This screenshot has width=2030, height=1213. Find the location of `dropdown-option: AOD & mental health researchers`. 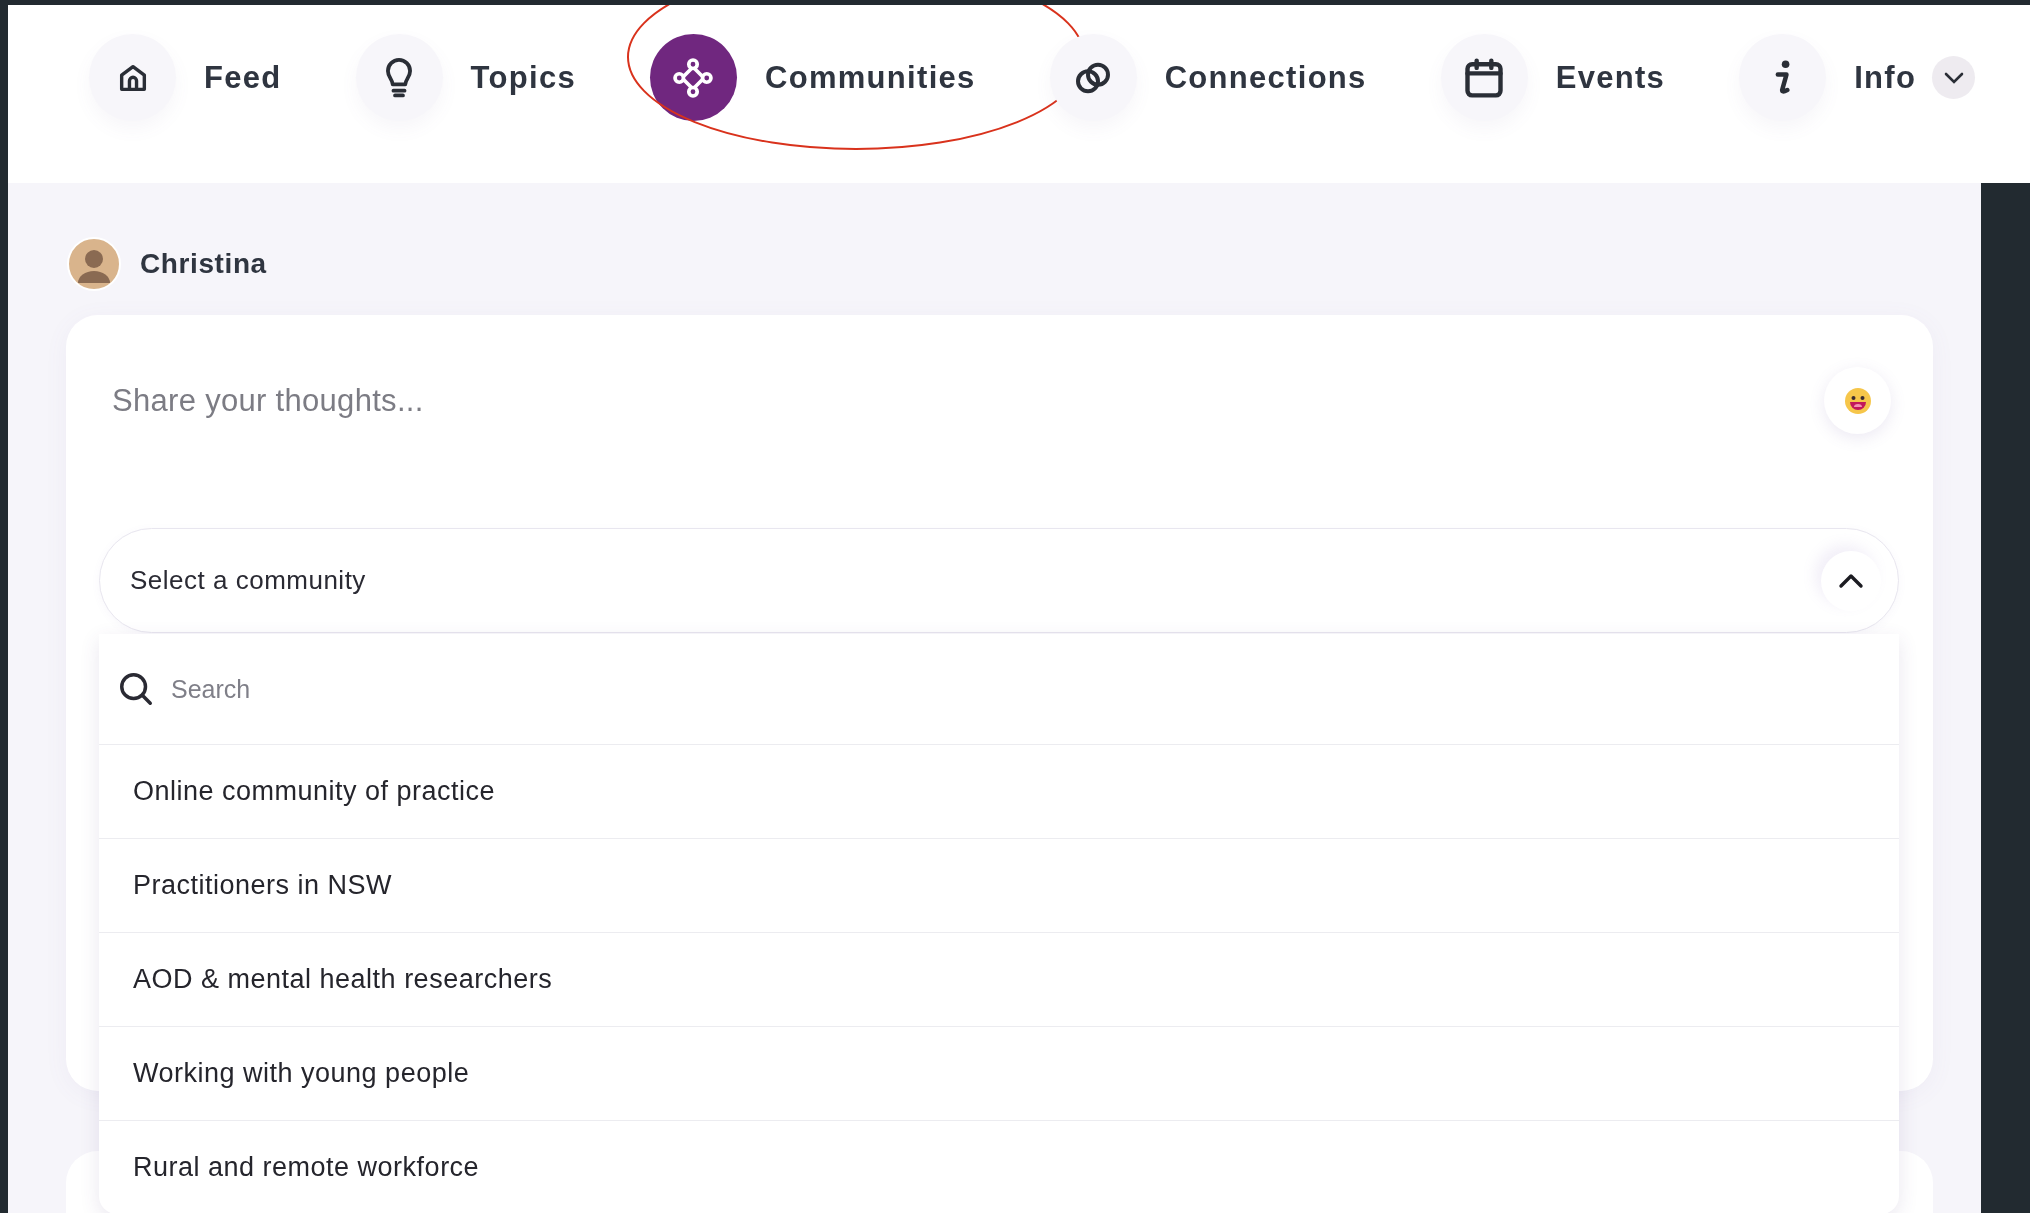

dropdown-option: AOD & mental health researchers is located at coordinates (999, 979).